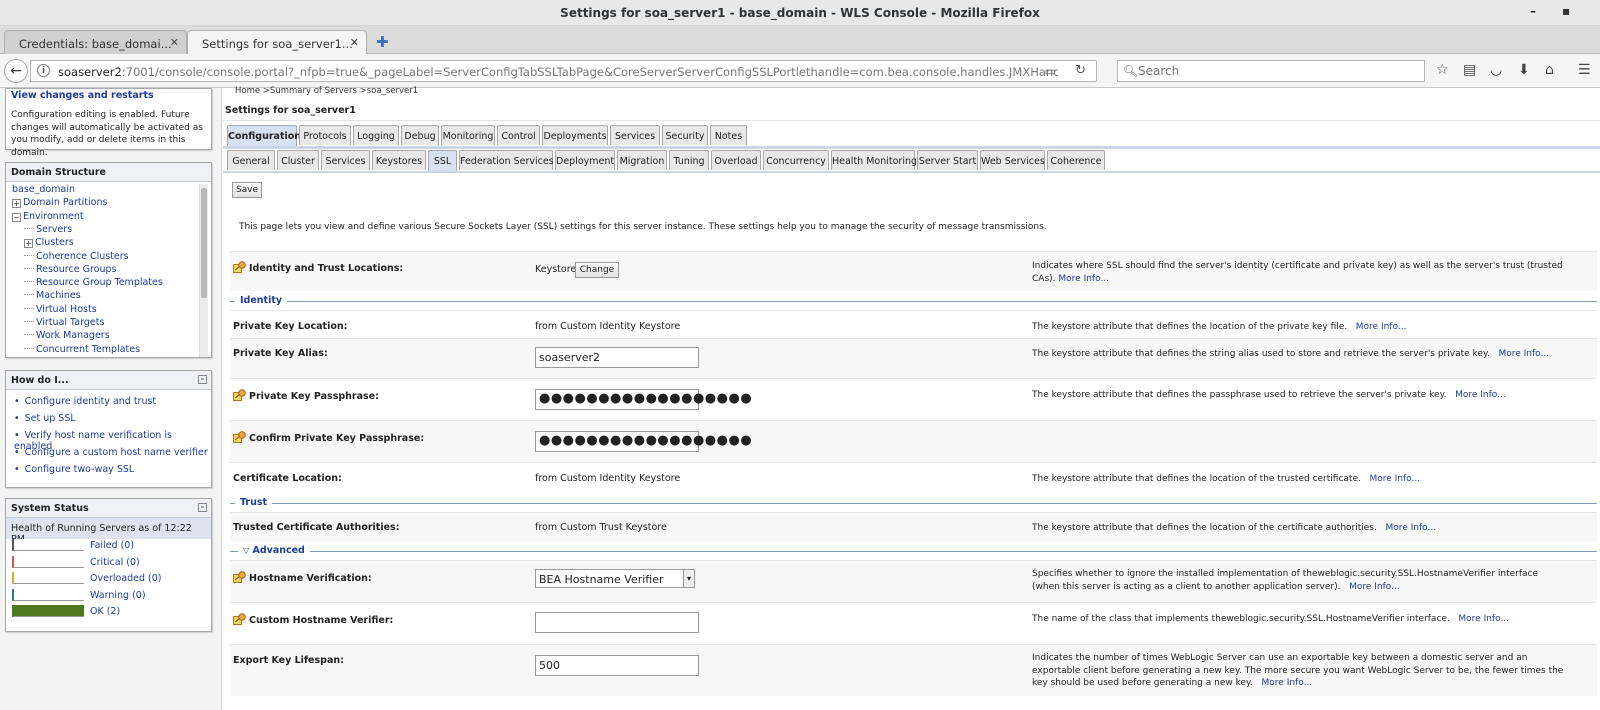 The width and height of the screenshot is (1600, 710). I want to click on tree-node: Resource Groups, so click(70, 270).